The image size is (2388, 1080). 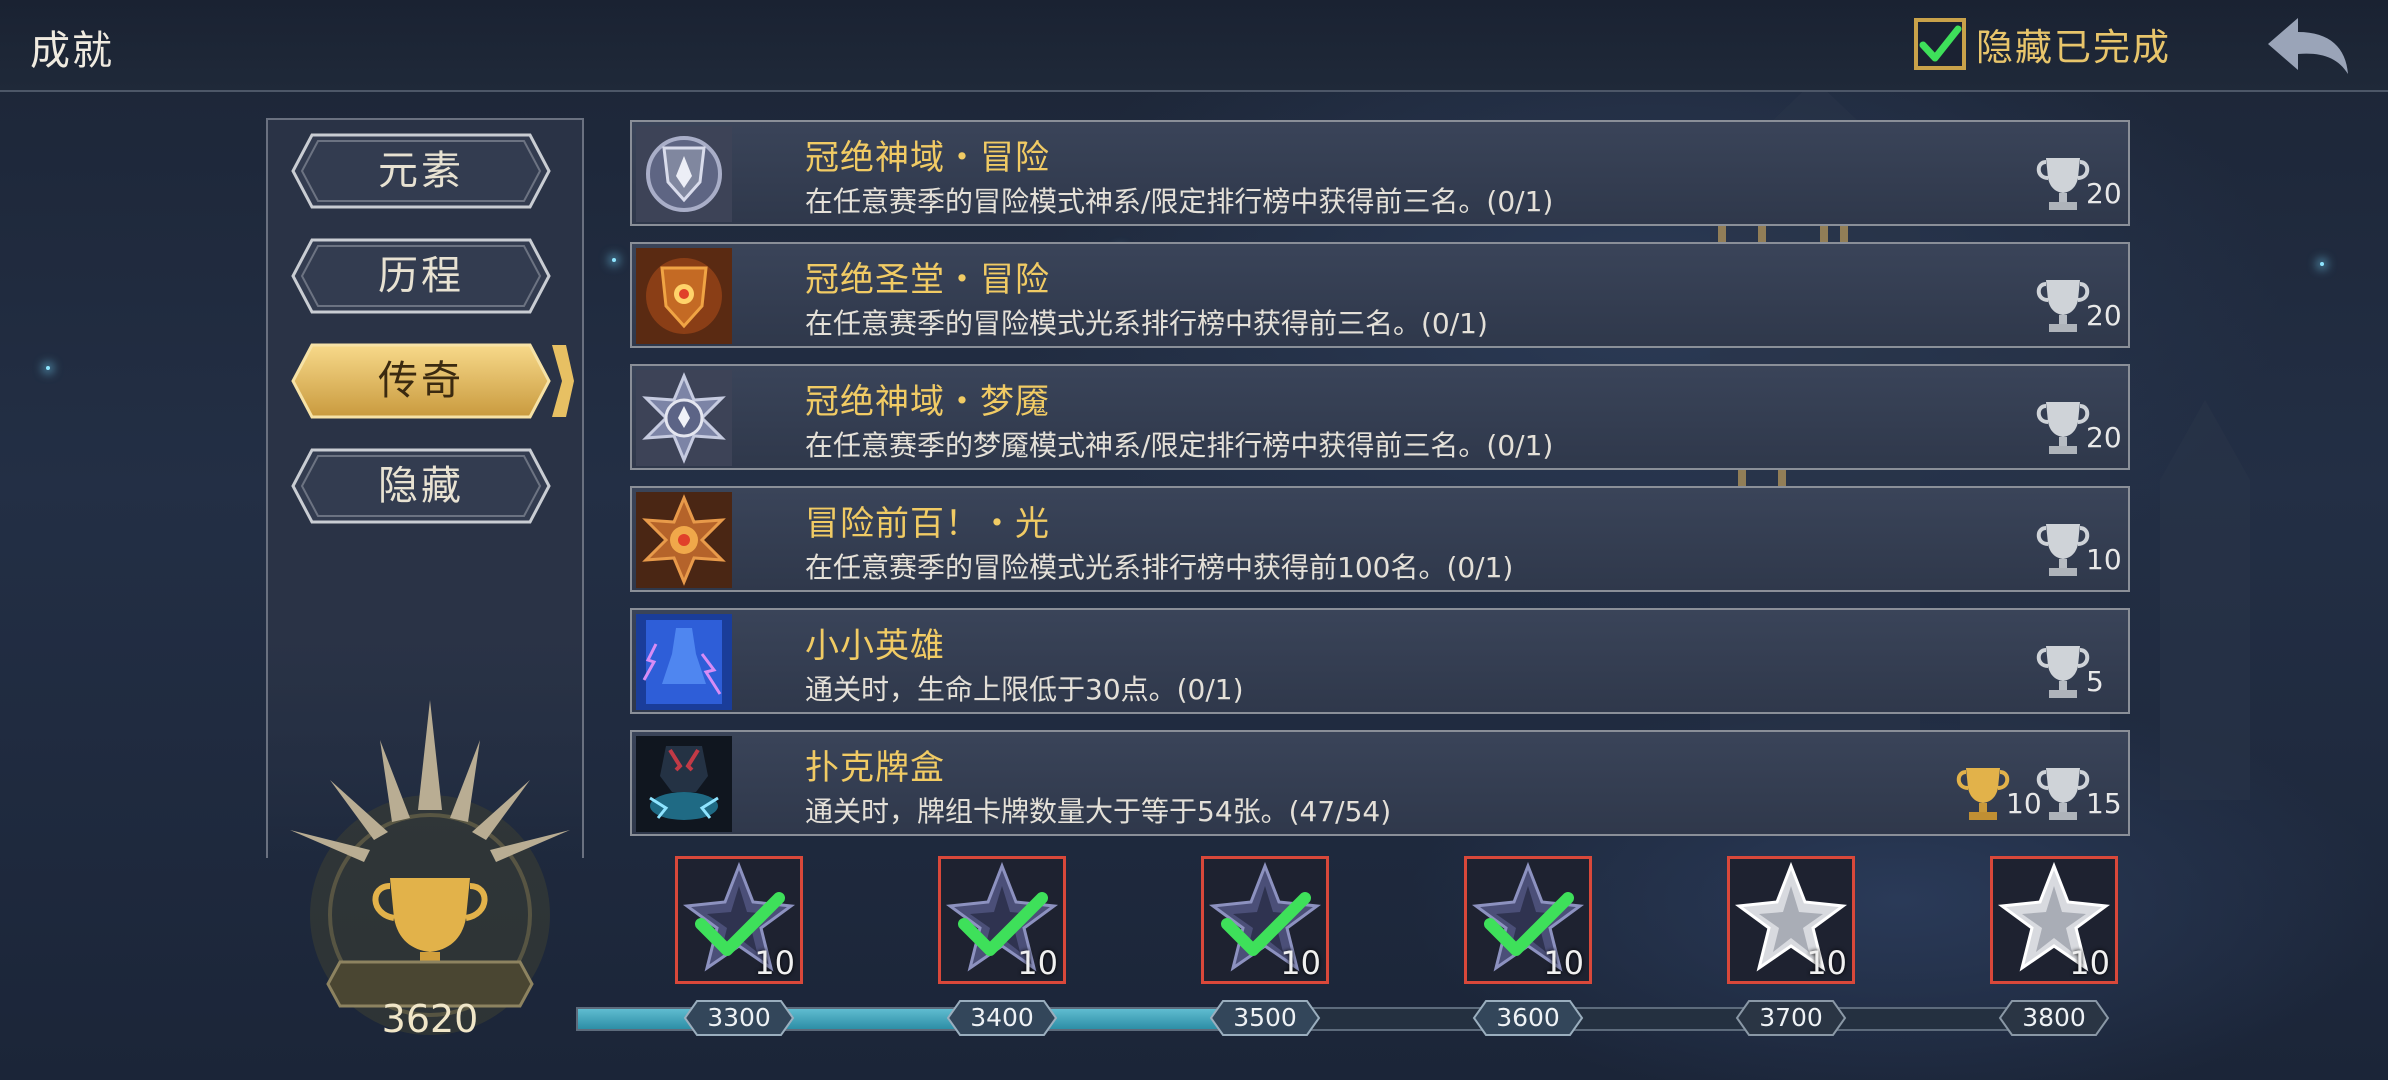 I want to click on checkmark-icon, so click(x=1940, y=43).